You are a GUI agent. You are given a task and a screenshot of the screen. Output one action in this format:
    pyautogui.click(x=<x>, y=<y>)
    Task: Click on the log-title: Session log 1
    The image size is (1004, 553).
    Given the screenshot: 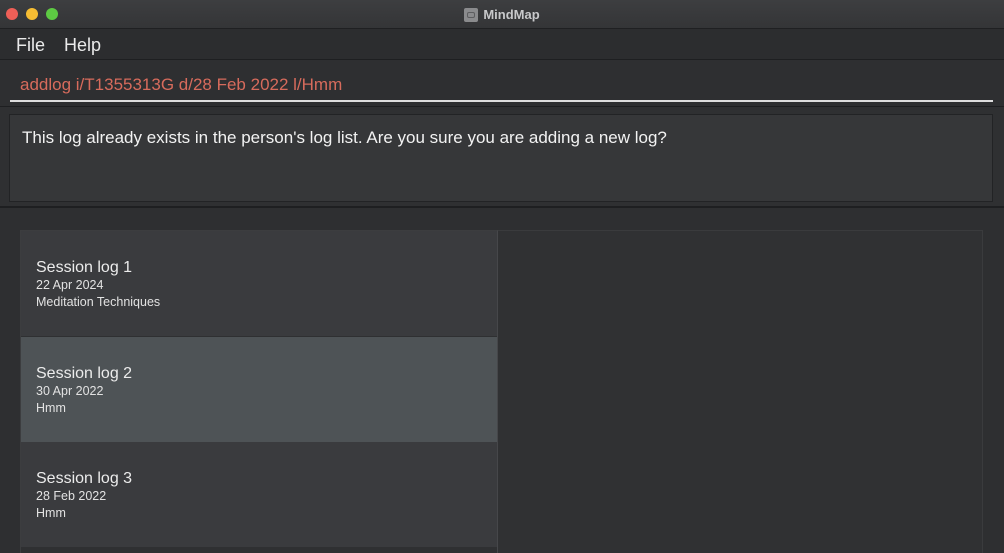 What is the action you would take?
    pyautogui.click(x=84, y=267)
    